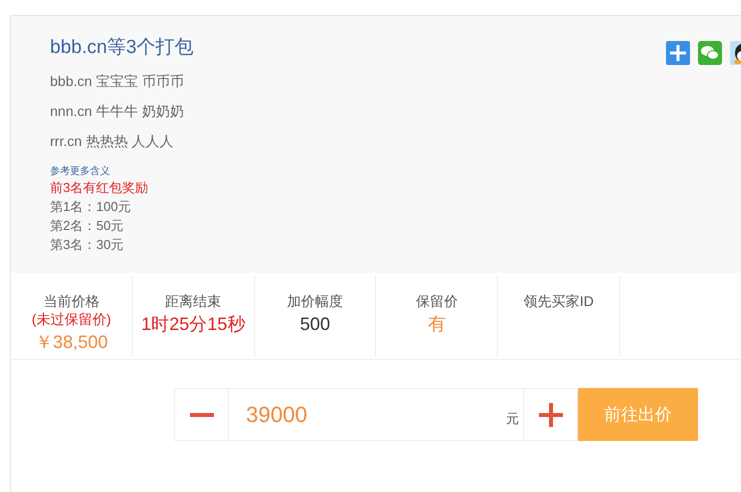 This screenshot has width=741, height=492. What do you see at coordinates (99, 188) in the screenshot?
I see `reward-heading: 前3名有红包奖励` at bounding box center [99, 188].